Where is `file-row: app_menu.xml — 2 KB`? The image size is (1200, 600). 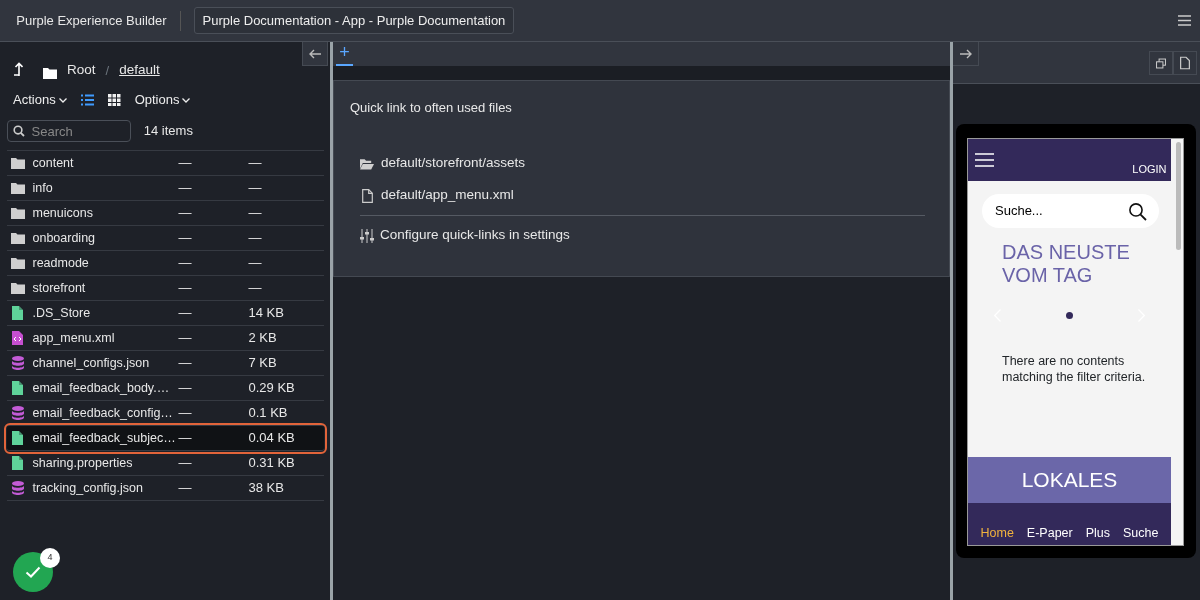 file-row: app_menu.xml — 2 KB is located at coordinates (165, 338).